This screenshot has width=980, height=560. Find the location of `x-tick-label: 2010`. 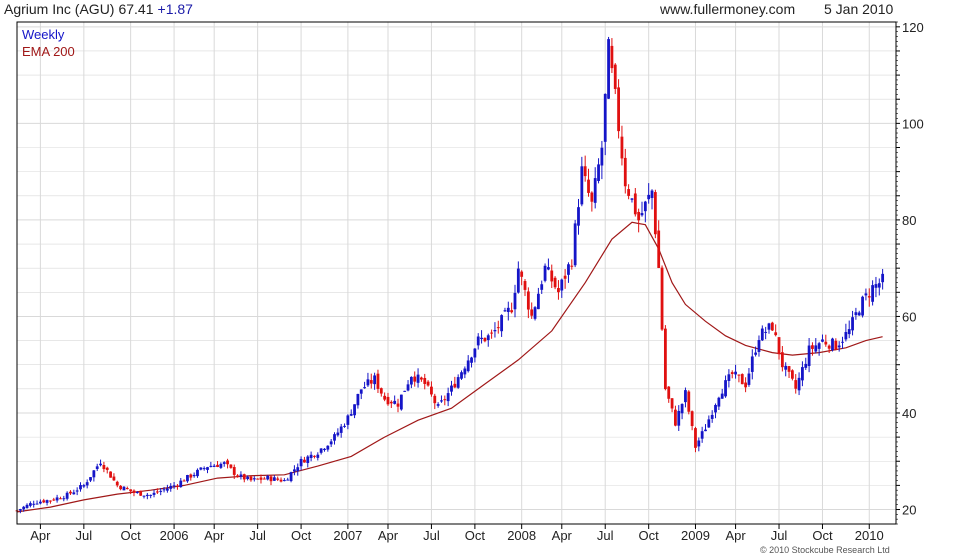

x-tick-label: 2010 is located at coordinates (869, 535).